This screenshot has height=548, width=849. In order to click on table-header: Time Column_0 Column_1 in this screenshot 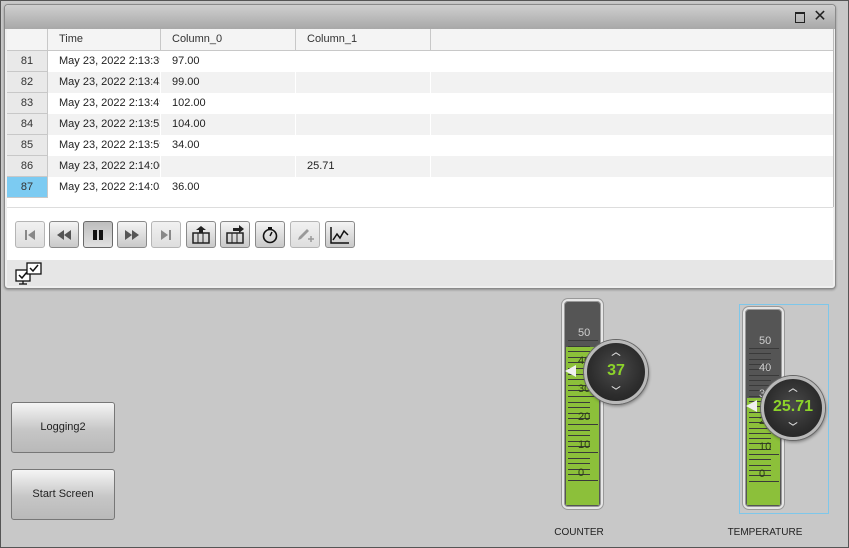, I will do `click(420, 40)`.